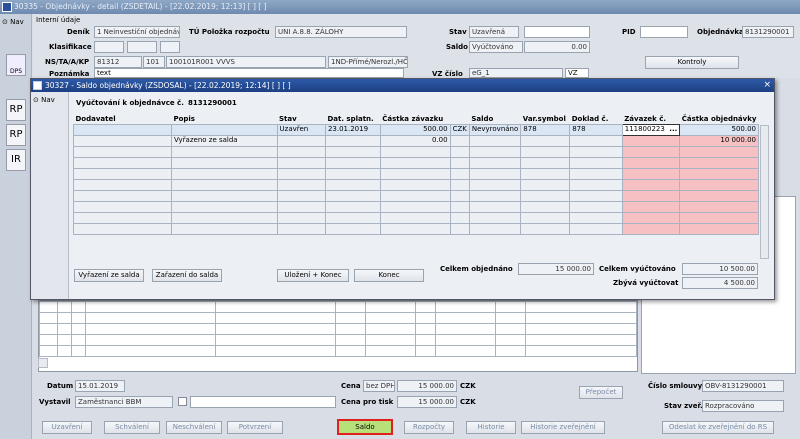  I want to click on cislo-smlouvy-label: Číslo smlouvy, so click(675, 386).